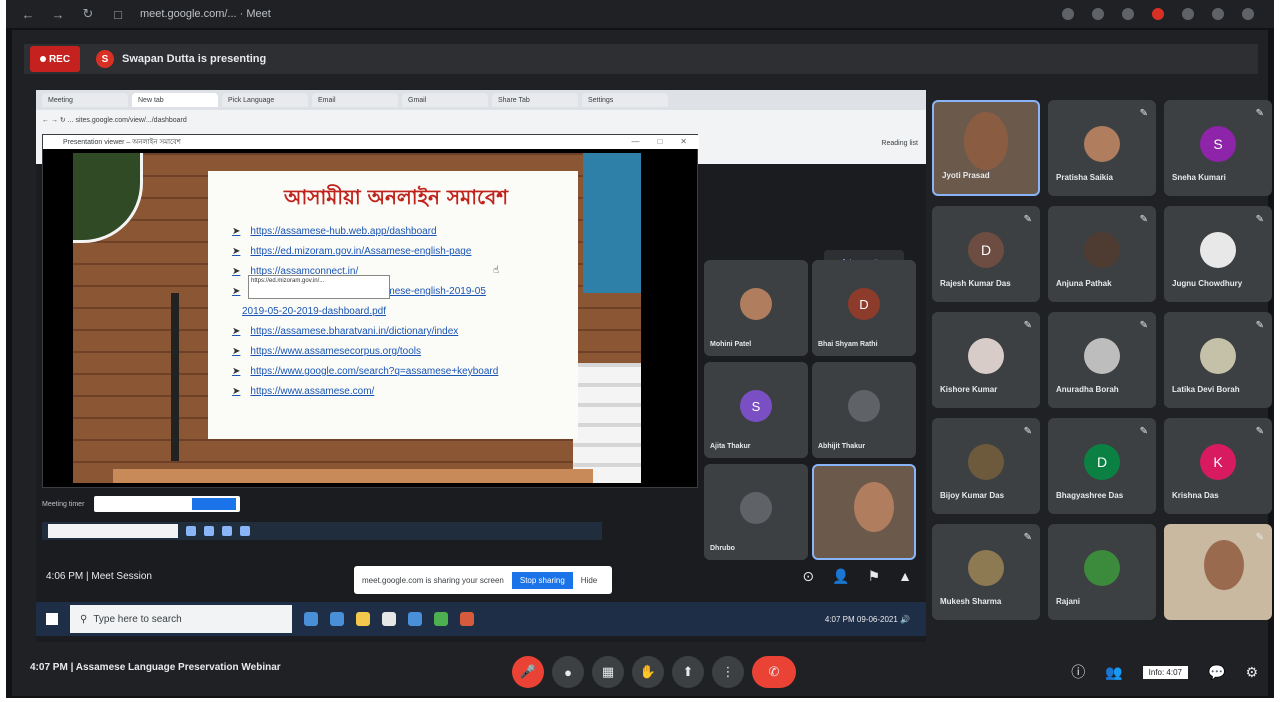 The width and height of the screenshot is (1280, 702). I want to click on people-icon: 👥, so click(1113, 672).